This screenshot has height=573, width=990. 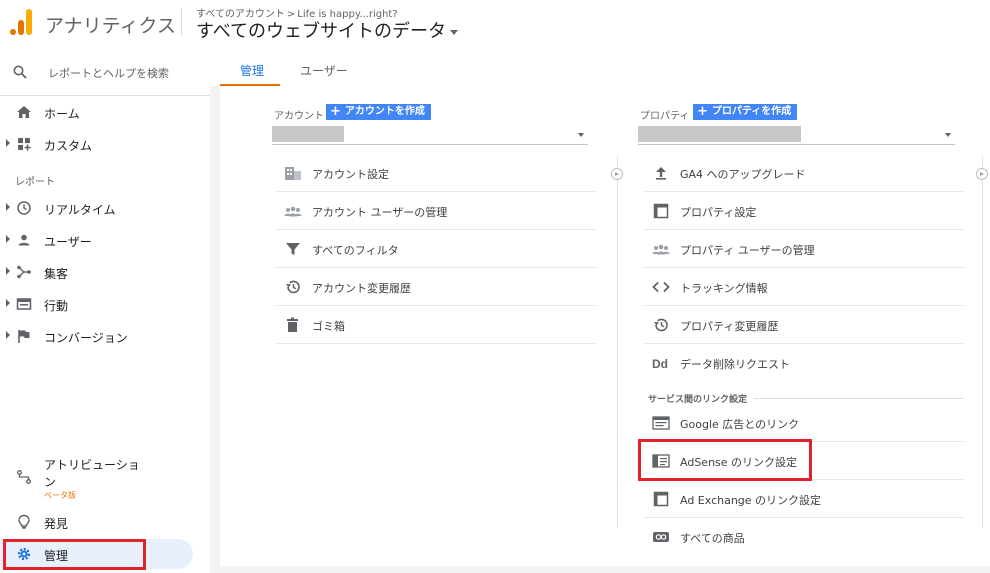 What do you see at coordinates (617, 342) in the screenshot?
I see `column-divider` at bounding box center [617, 342].